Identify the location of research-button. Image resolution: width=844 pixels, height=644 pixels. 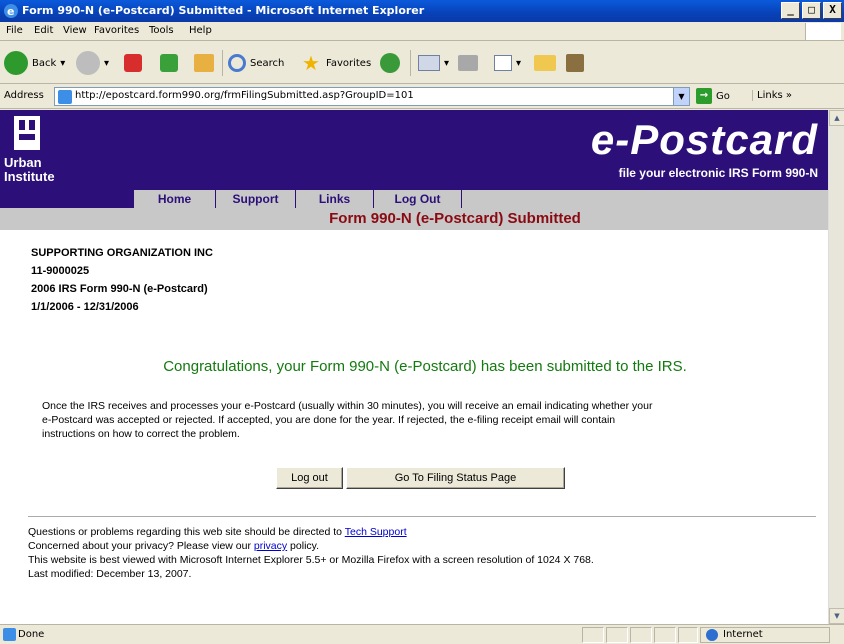
(575, 63).